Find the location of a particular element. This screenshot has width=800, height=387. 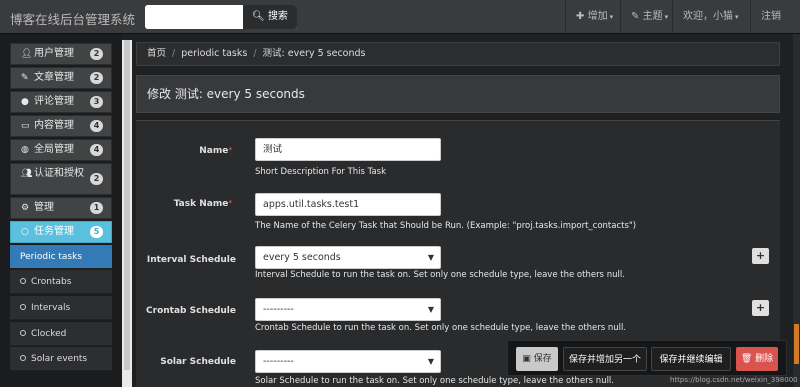

name-field: 测试 is located at coordinates (348, 149).